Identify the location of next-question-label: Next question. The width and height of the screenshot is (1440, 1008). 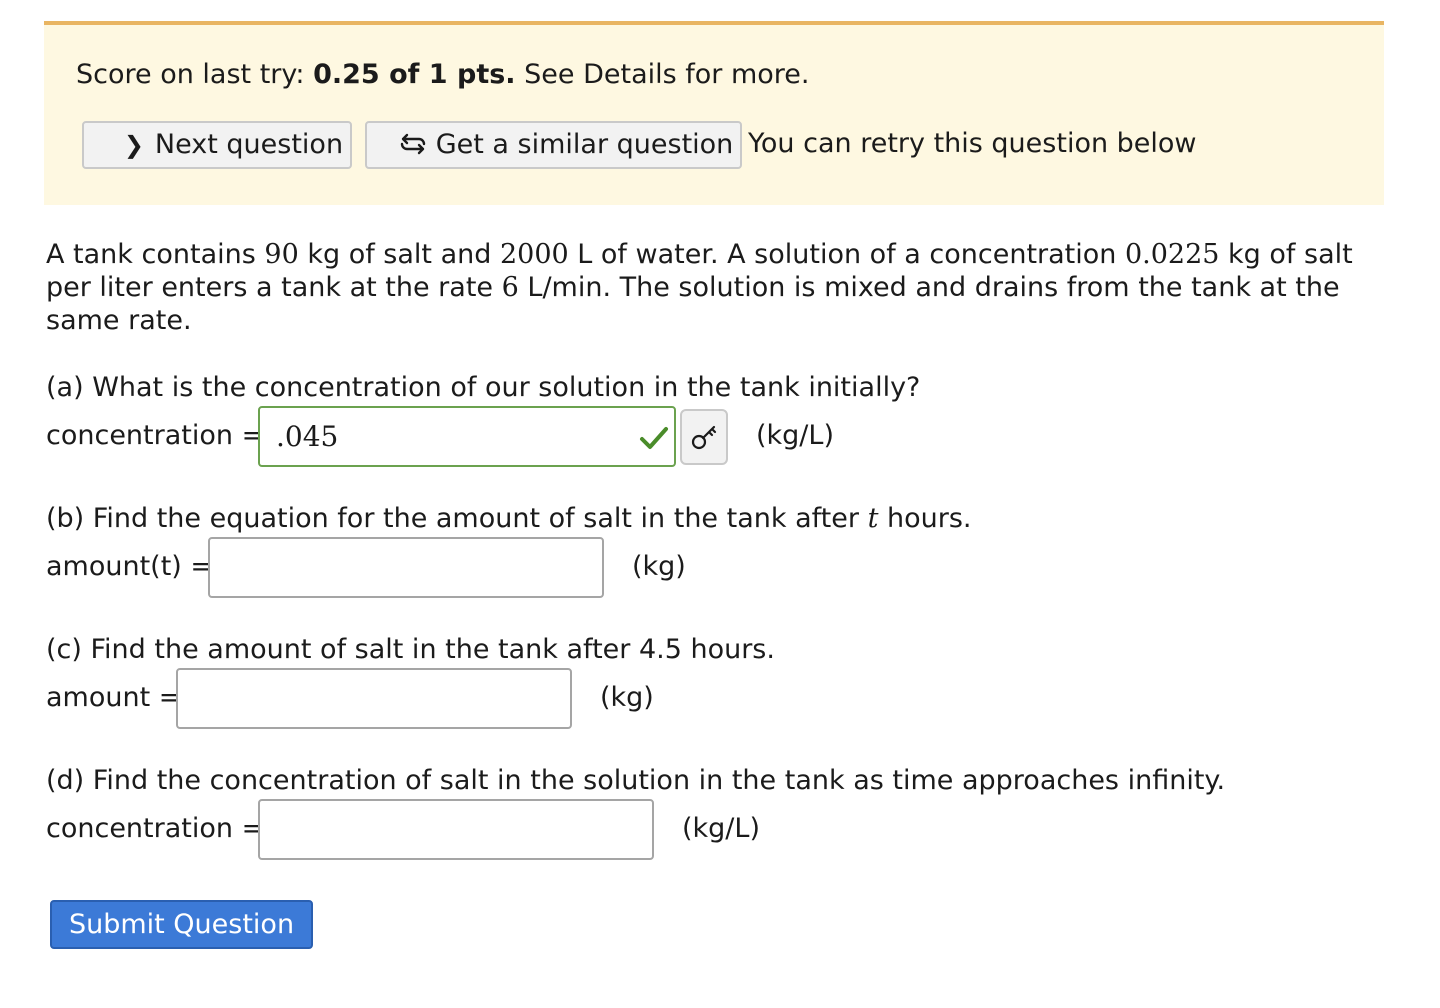
(249, 144).